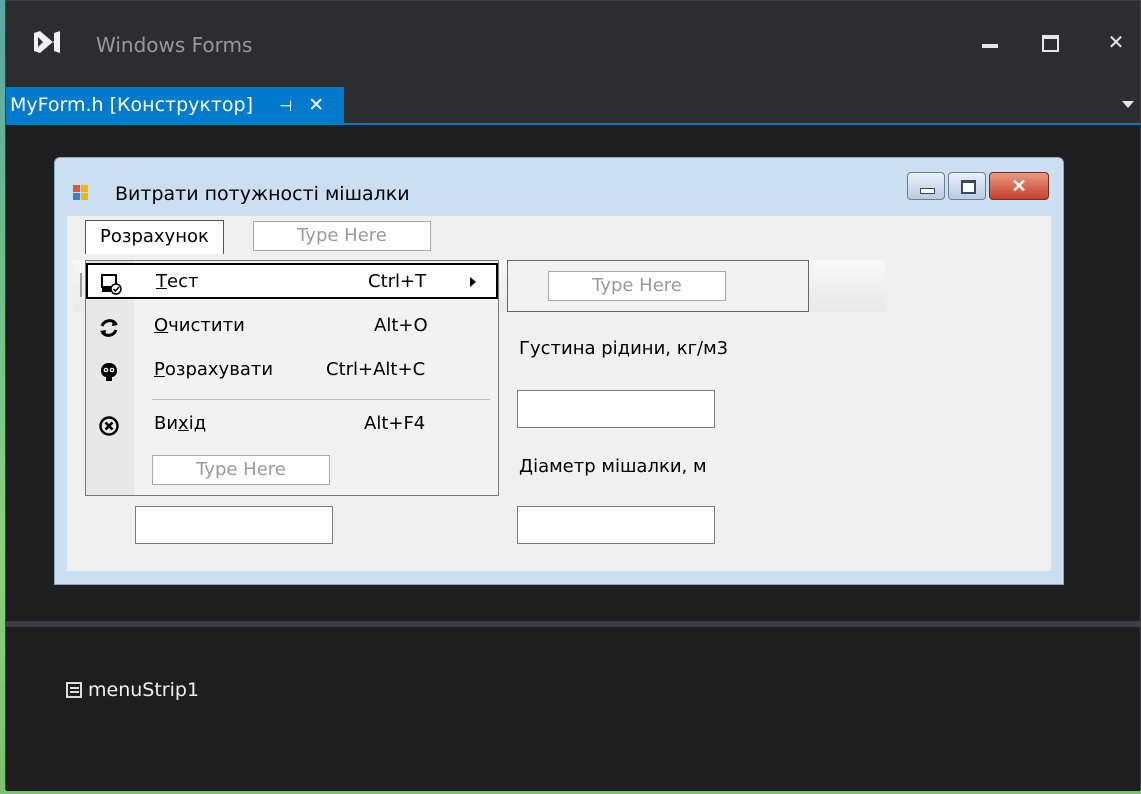  Describe the element at coordinates (990, 43) in the screenshot. I see `minimize-button` at that location.